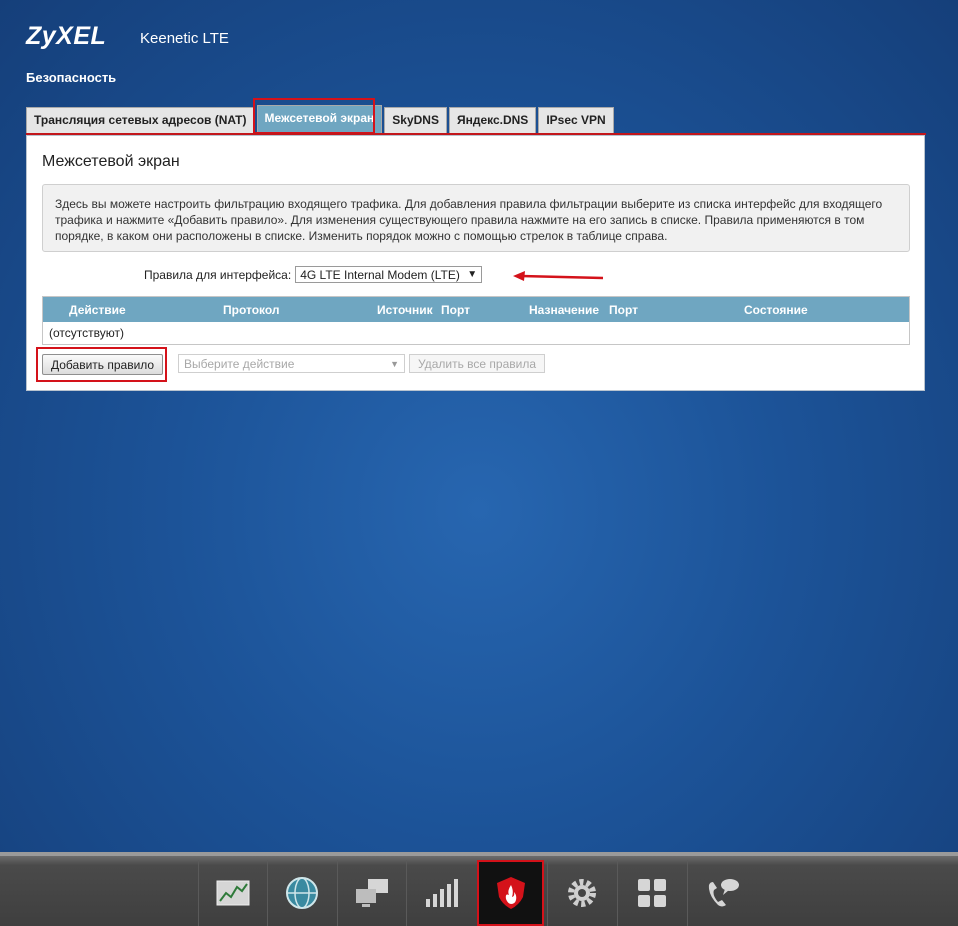 The height and width of the screenshot is (926, 958). What do you see at coordinates (776, 310) in the screenshot?
I see `col-state: Состояние` at bounding box center [776, 310].